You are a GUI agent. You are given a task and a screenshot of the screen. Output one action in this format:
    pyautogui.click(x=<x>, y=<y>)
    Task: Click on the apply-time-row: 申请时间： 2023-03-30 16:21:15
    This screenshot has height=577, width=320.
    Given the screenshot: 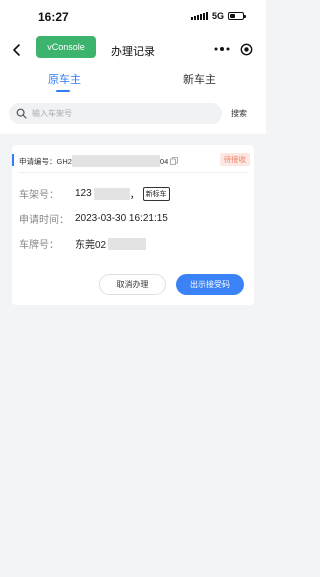 What is the action you would take?
    pyautogui.click(x=93, y=218)
    